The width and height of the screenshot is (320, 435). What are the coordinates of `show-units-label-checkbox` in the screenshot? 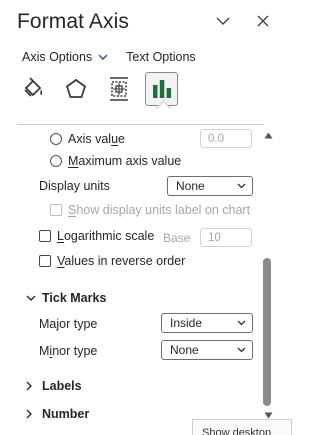 It's located at (56, 210).